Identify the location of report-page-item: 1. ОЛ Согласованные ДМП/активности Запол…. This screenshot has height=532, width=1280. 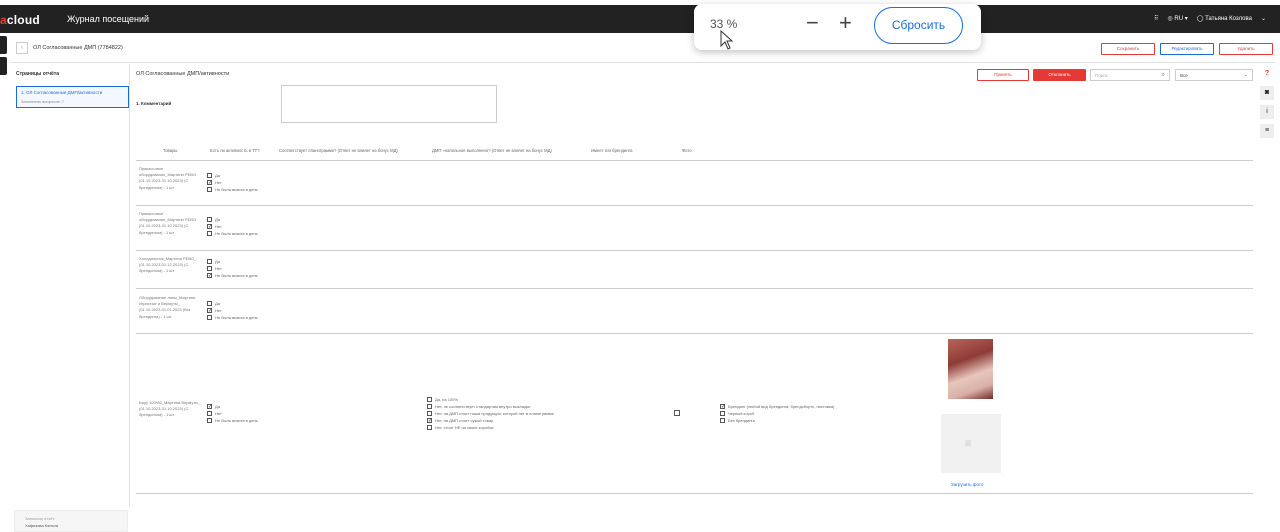
(72, 97).